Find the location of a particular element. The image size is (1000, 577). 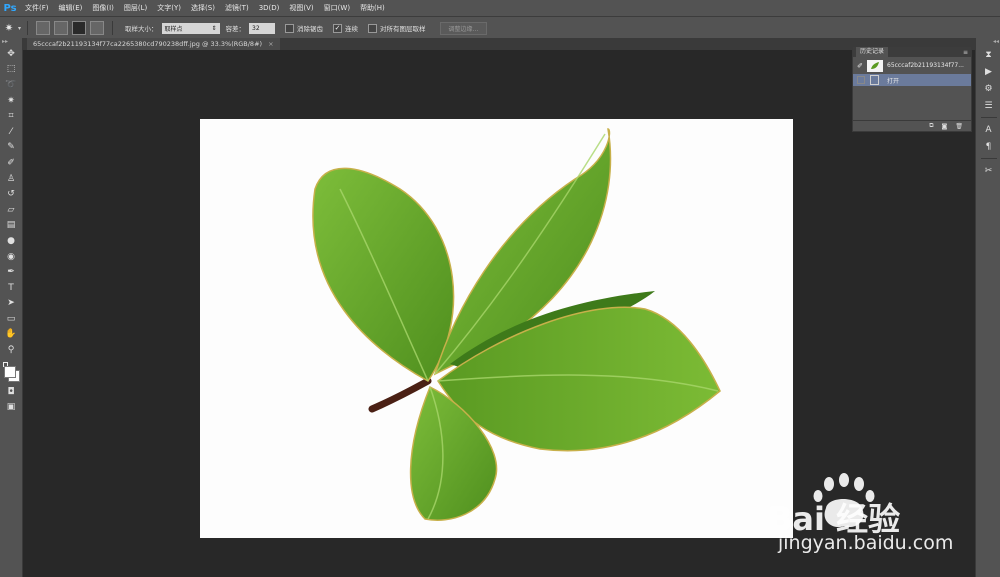

contiguous-checkbox: ✓ is located at coordinates (338, 28).